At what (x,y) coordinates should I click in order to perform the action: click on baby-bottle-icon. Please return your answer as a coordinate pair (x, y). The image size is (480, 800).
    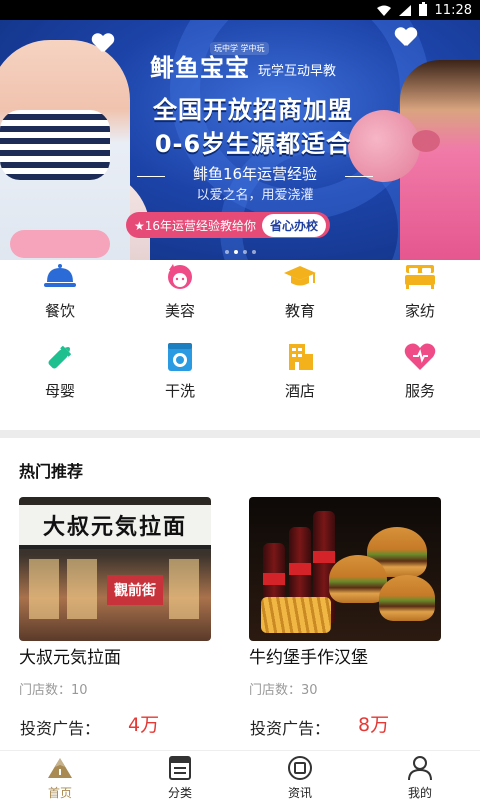
    Looking at the image, I should click on (59, 357).